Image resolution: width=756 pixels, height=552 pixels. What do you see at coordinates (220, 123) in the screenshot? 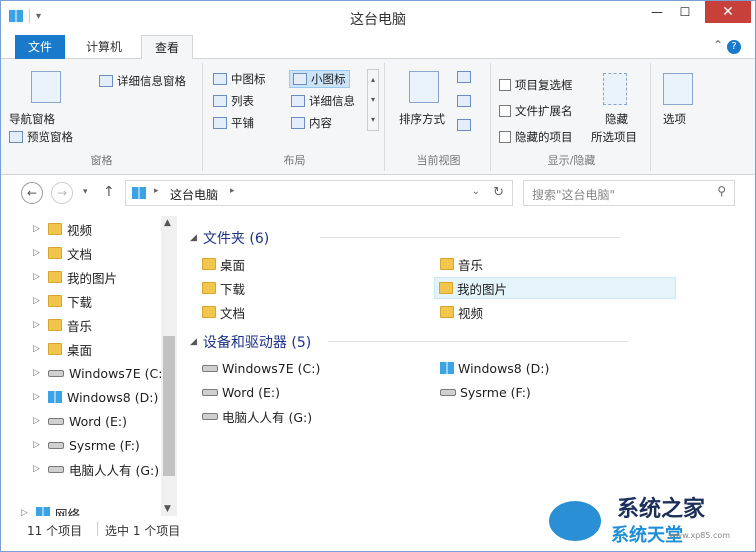
I see `tiles-icon` at bounding box center [220, 123].